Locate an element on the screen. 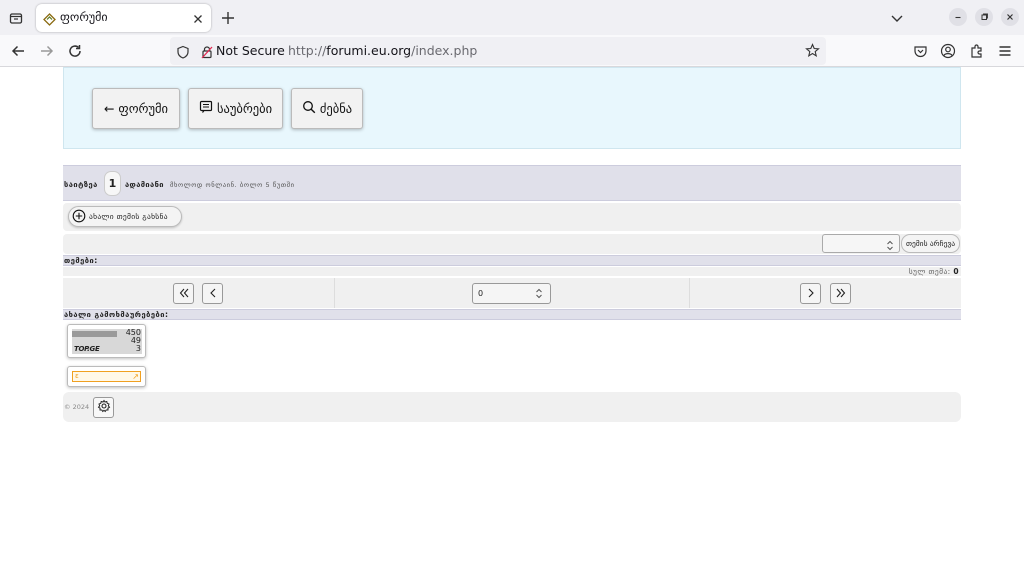 Image resolution: width=1024 pixels, height=580 pixels. online-count-badge: 1 is located at coordinates (112, 183).